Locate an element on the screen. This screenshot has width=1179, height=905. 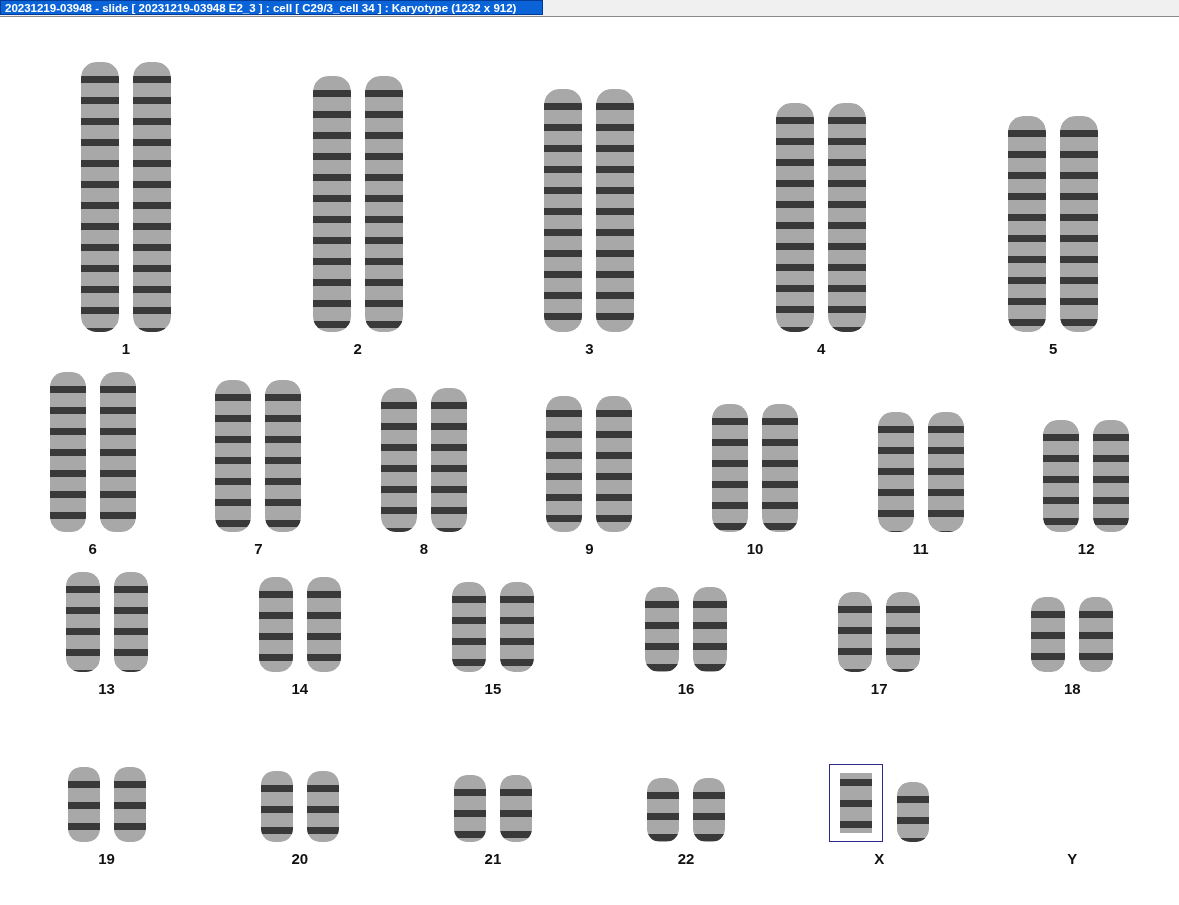
chromosome-label: 7 is located at coordinates (258, 548).